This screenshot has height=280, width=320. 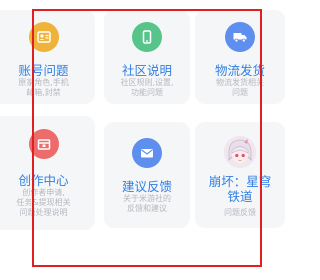 What do you see at coordinates (147, 153) in the screenshot?
I see `mail-icon` at bounding box center [147, 153].